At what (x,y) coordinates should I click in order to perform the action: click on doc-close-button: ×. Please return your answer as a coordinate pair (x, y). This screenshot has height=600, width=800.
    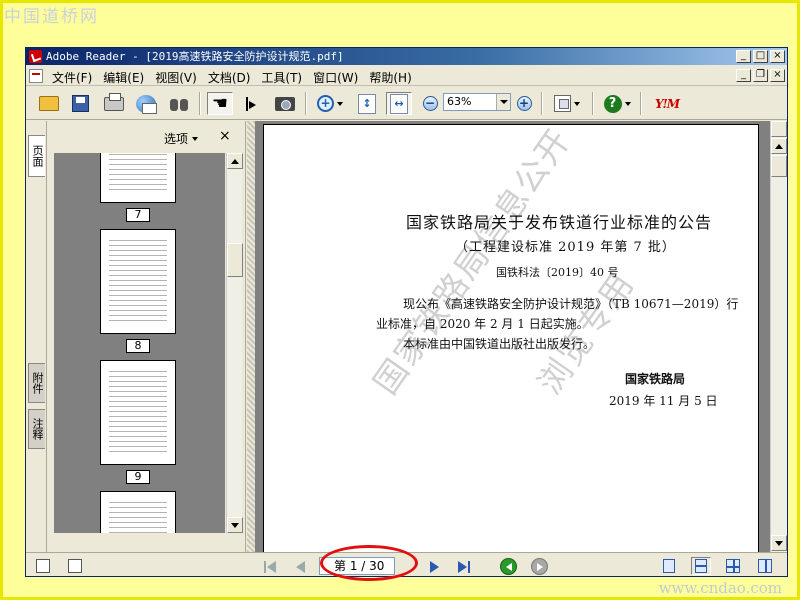
    Looking at the image, I should click on (777, 75).